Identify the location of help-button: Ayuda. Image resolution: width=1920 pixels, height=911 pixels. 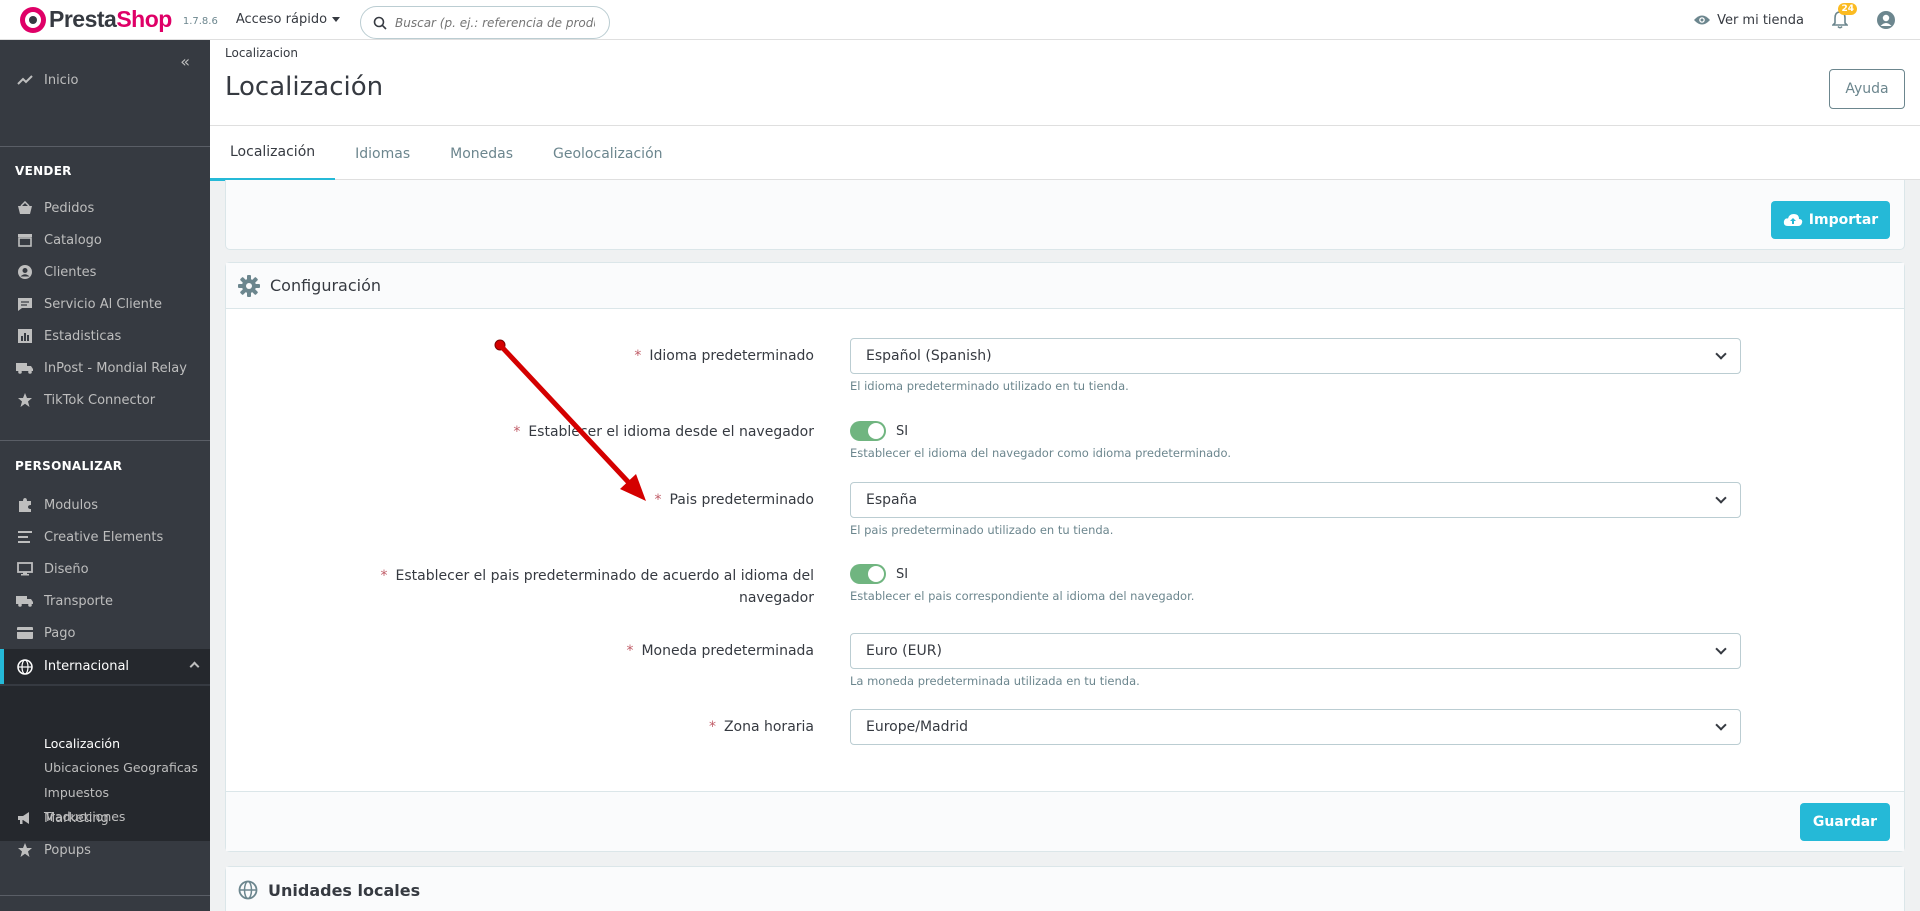
(1867, 89).